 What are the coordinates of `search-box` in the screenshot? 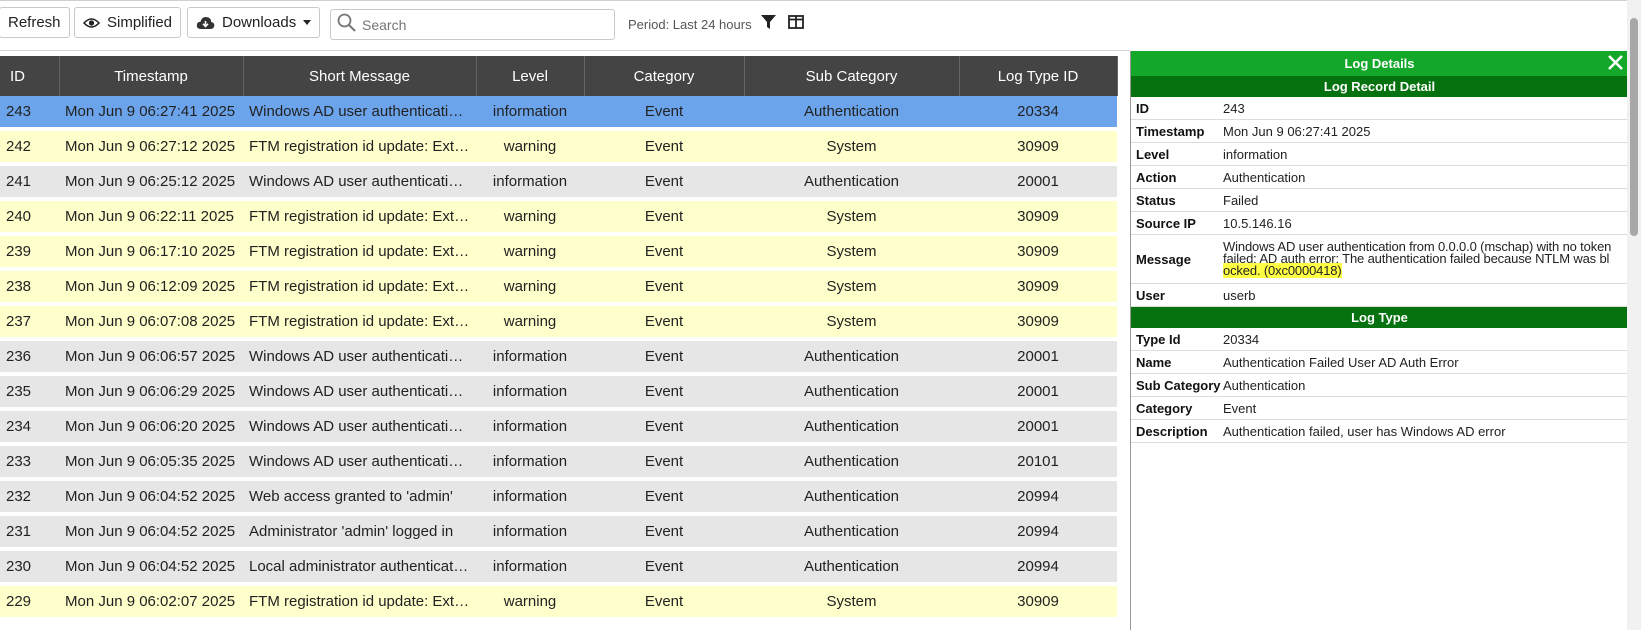 It's located at (472, 24).